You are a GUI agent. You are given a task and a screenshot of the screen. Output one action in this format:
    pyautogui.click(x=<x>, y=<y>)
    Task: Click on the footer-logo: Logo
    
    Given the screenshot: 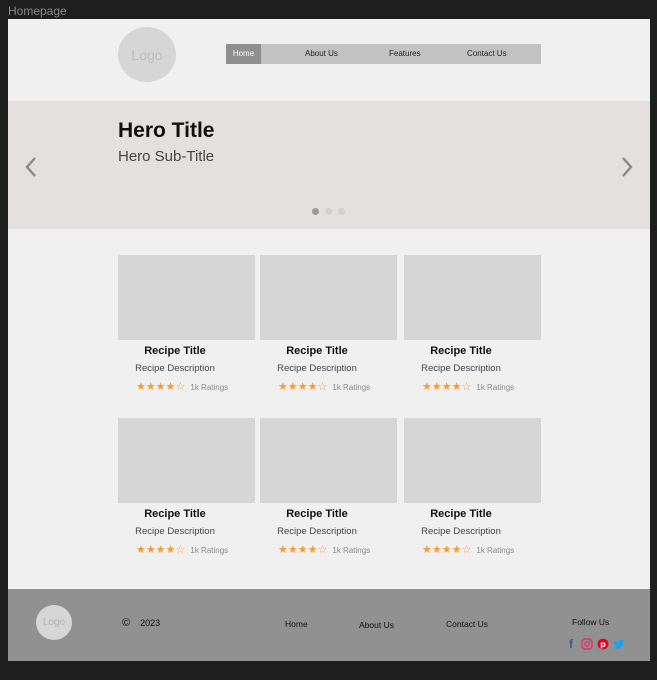 What is the action you would take?
    pyautogui.click(x=54, y=622)
    